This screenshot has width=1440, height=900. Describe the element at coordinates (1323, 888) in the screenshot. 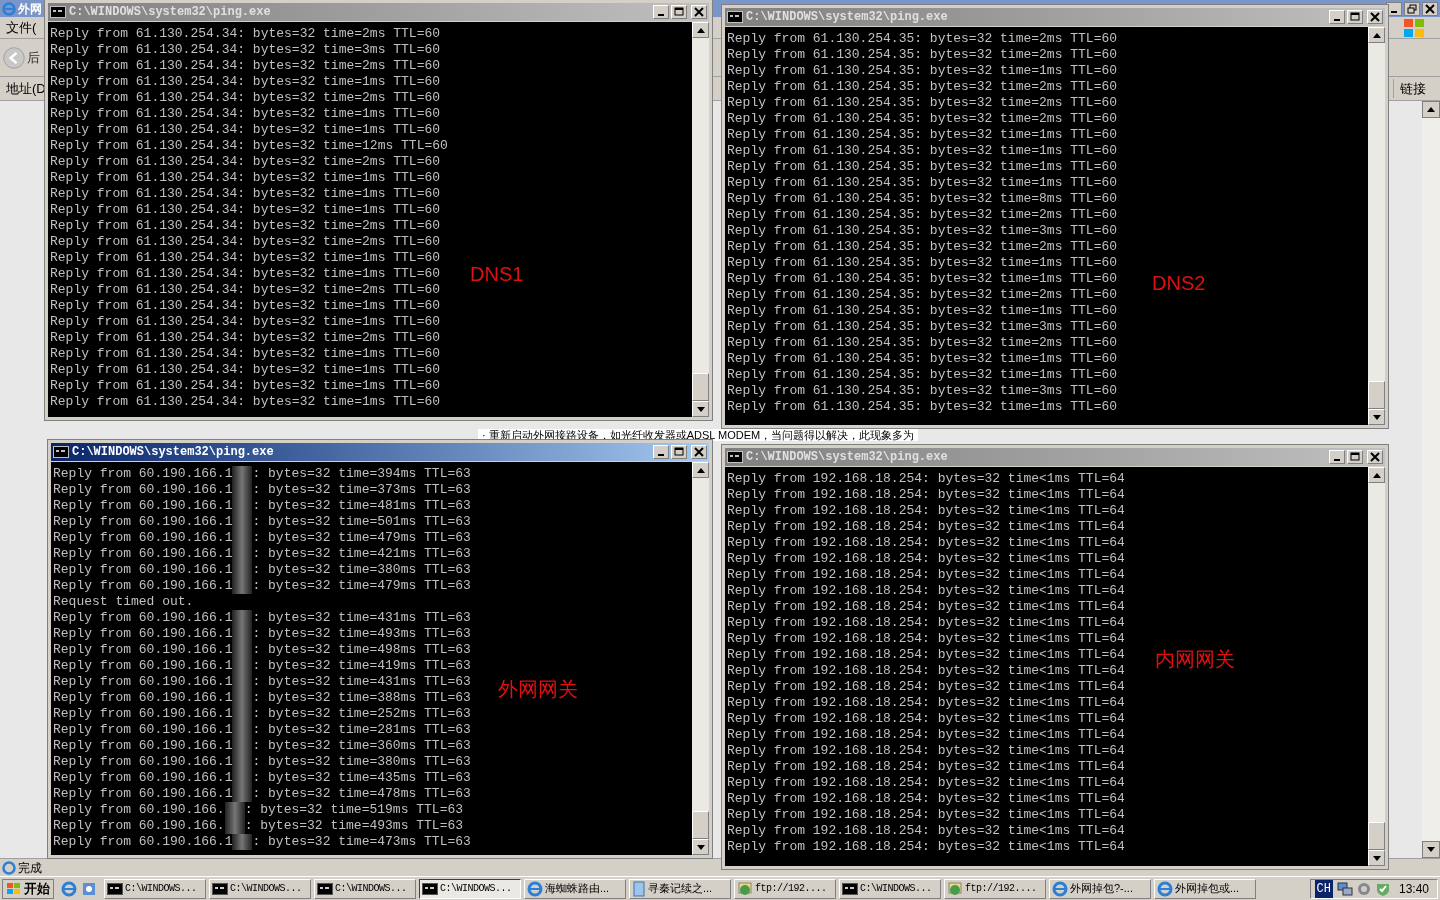

I see `language-indicator: CH` at that location.